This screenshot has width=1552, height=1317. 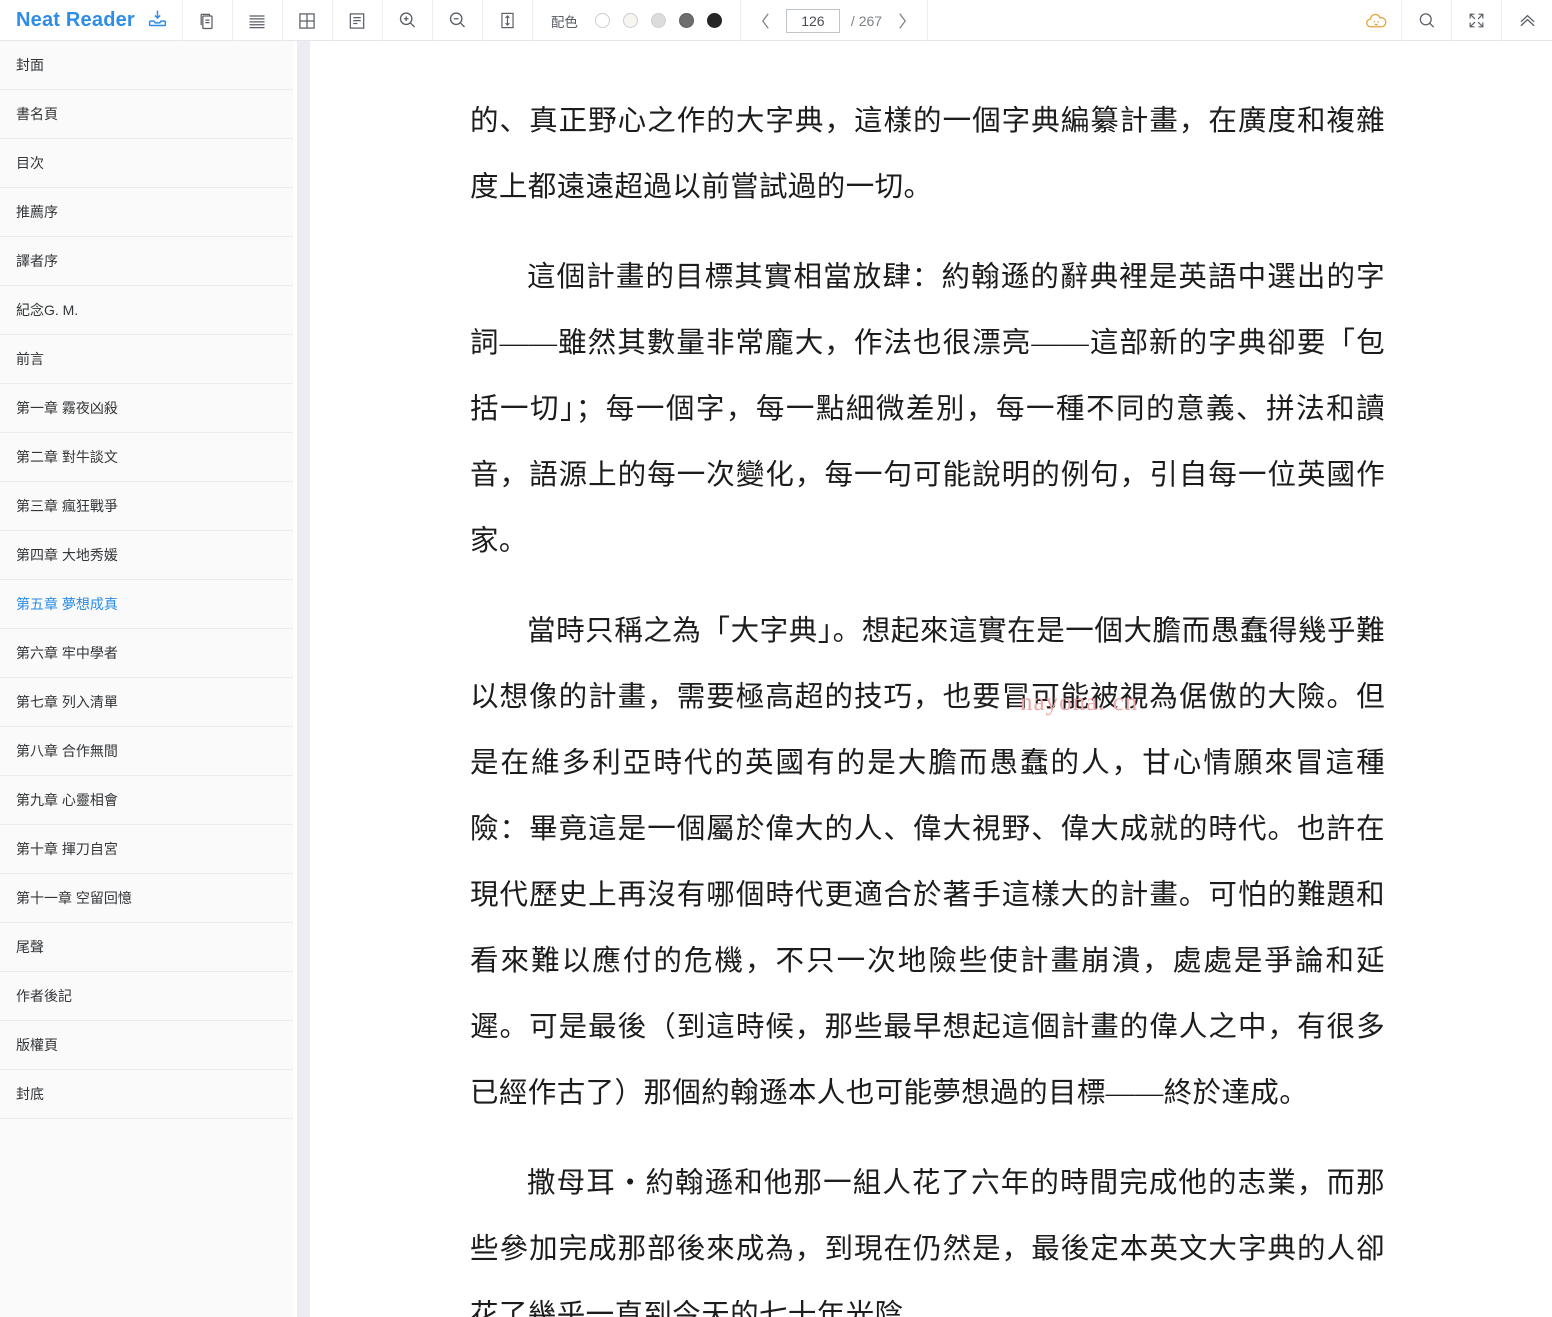 What do you see at coordinates (30, 65) in the screenshot?
I see `sidebar-item-label: 封面` at bounding box center [30, 65].